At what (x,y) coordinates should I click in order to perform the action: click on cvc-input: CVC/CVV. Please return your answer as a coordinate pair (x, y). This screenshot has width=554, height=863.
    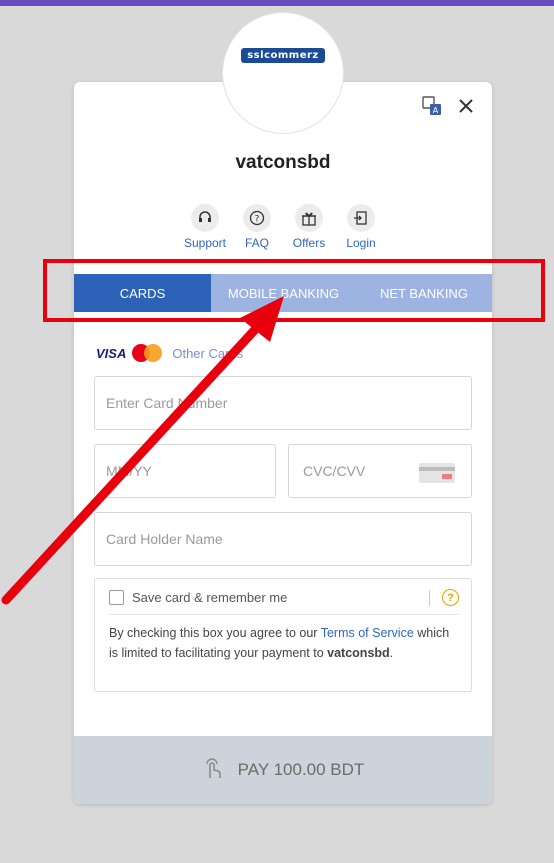
    Looking at the image, I should click on (380, 471).